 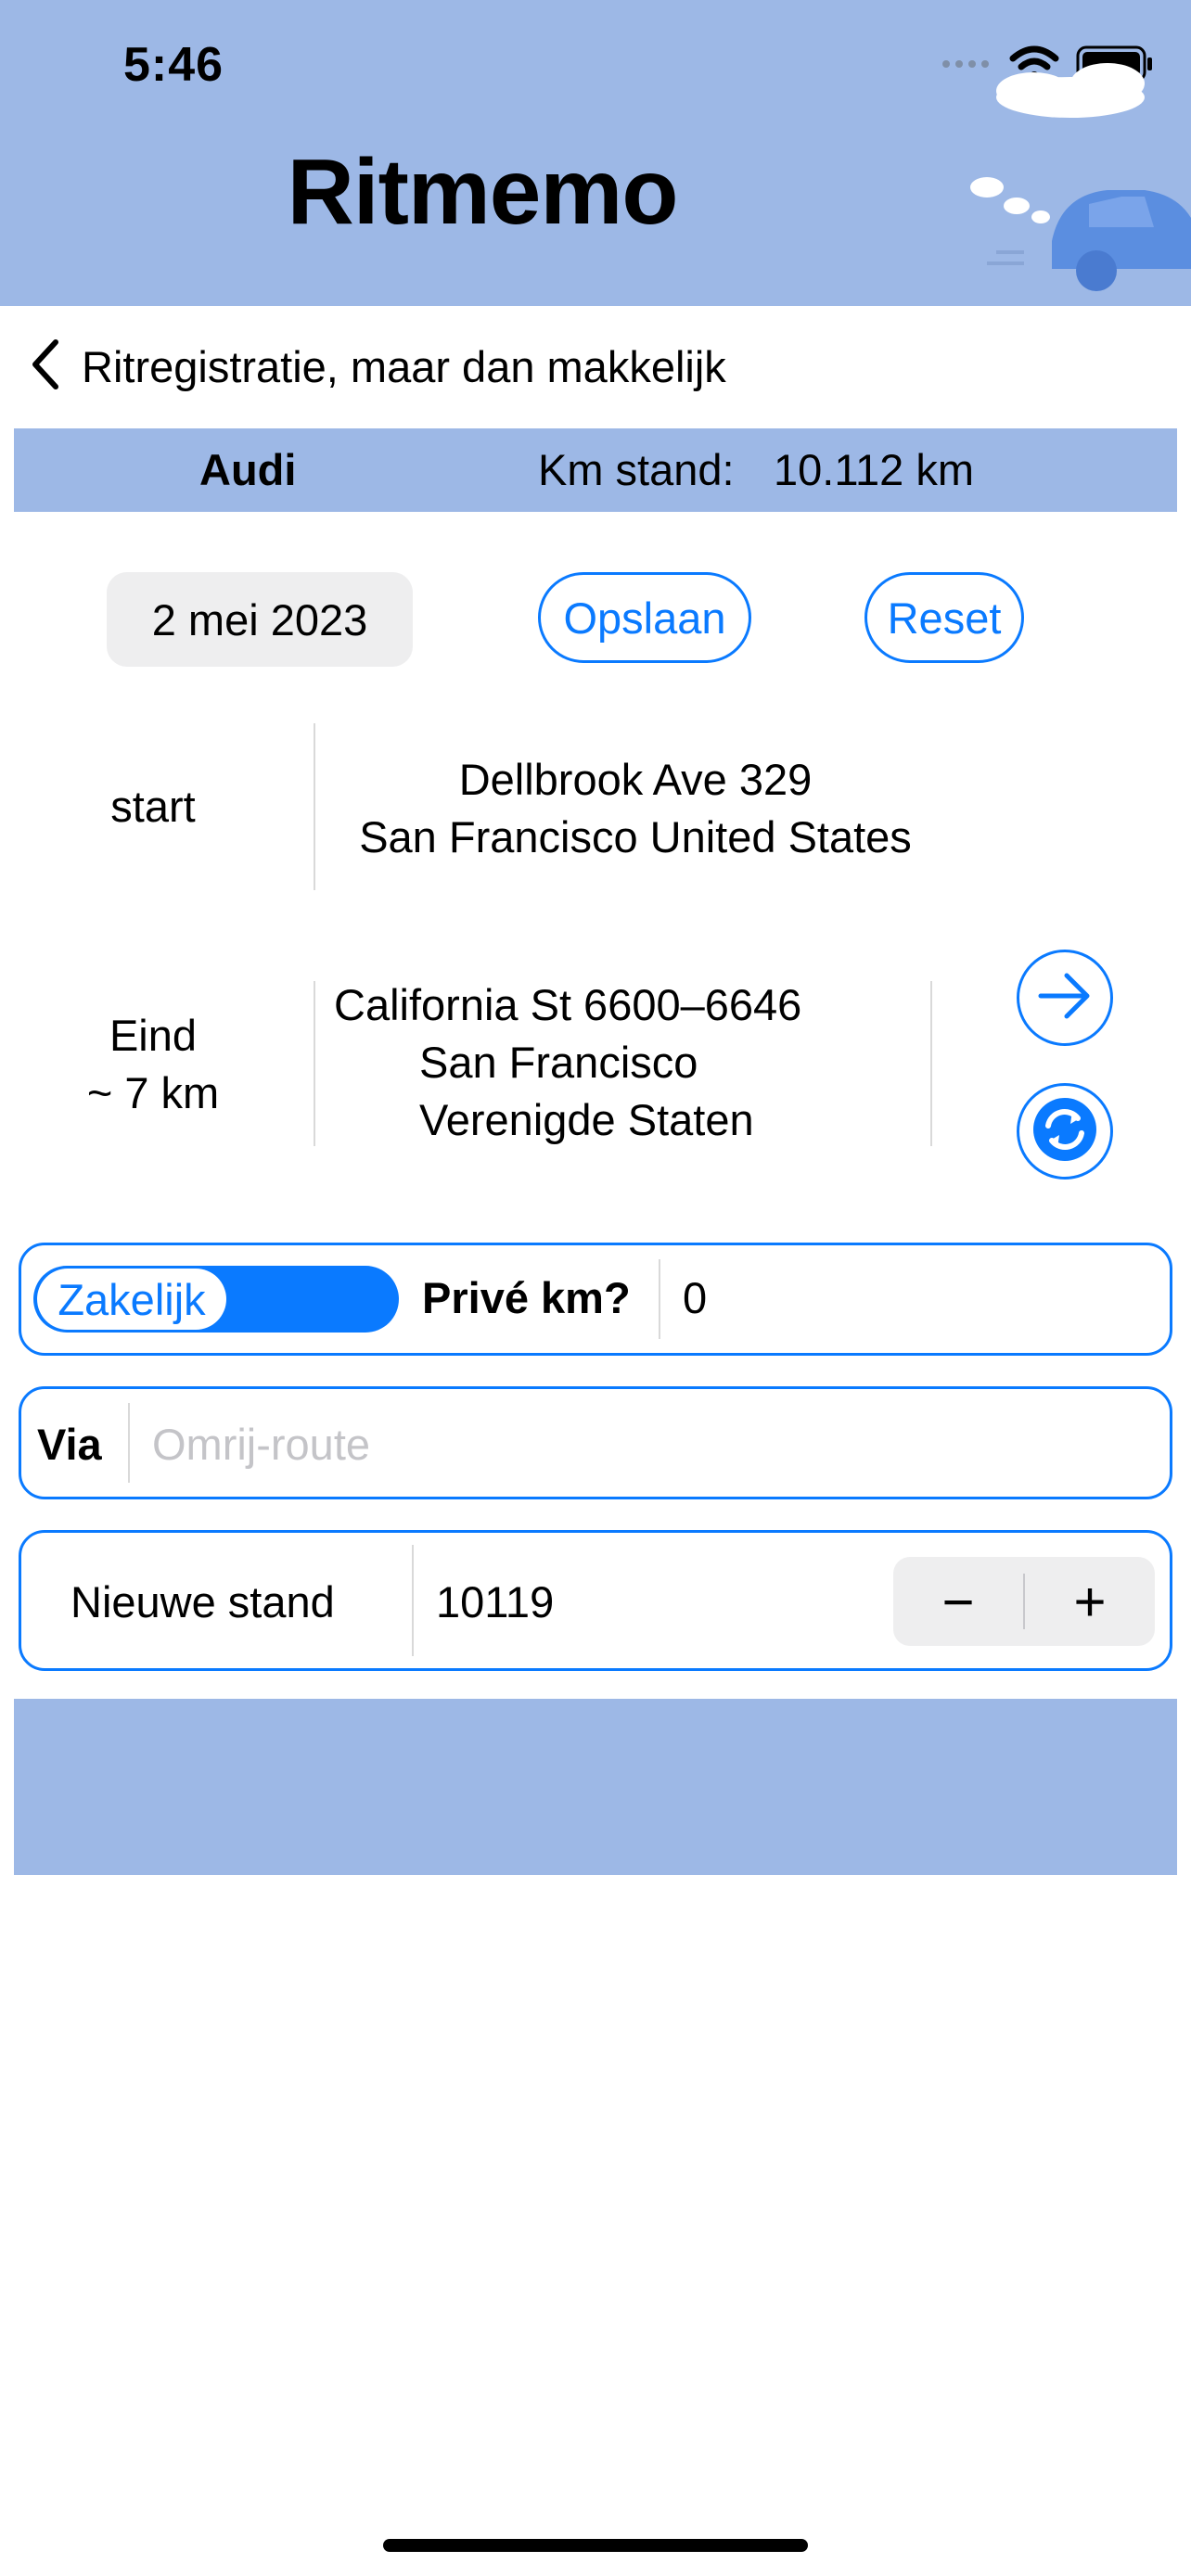 What do you see at coordinates (153, 806) in the screenshot?
I see `start-label: start` at bounding box center [153, 806].